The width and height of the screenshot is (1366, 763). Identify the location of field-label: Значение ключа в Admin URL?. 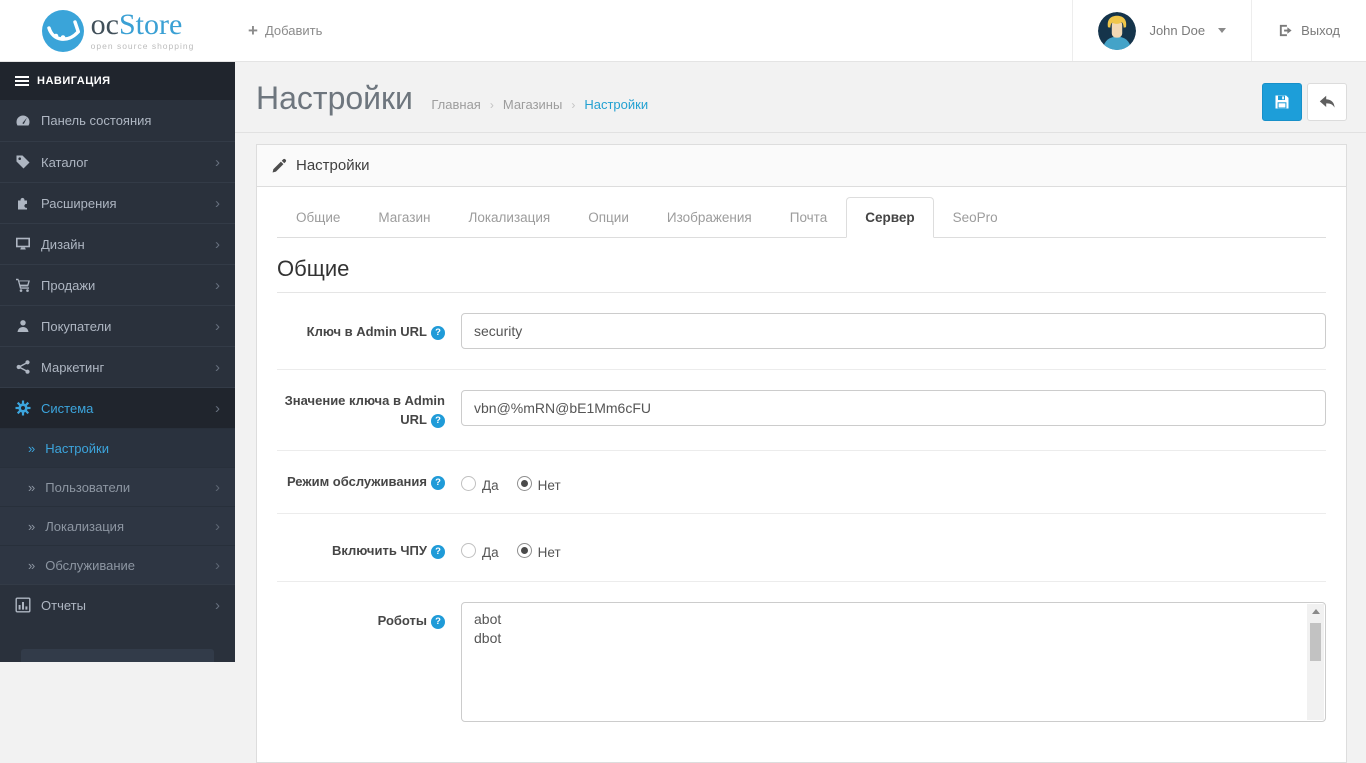
(361, 410).